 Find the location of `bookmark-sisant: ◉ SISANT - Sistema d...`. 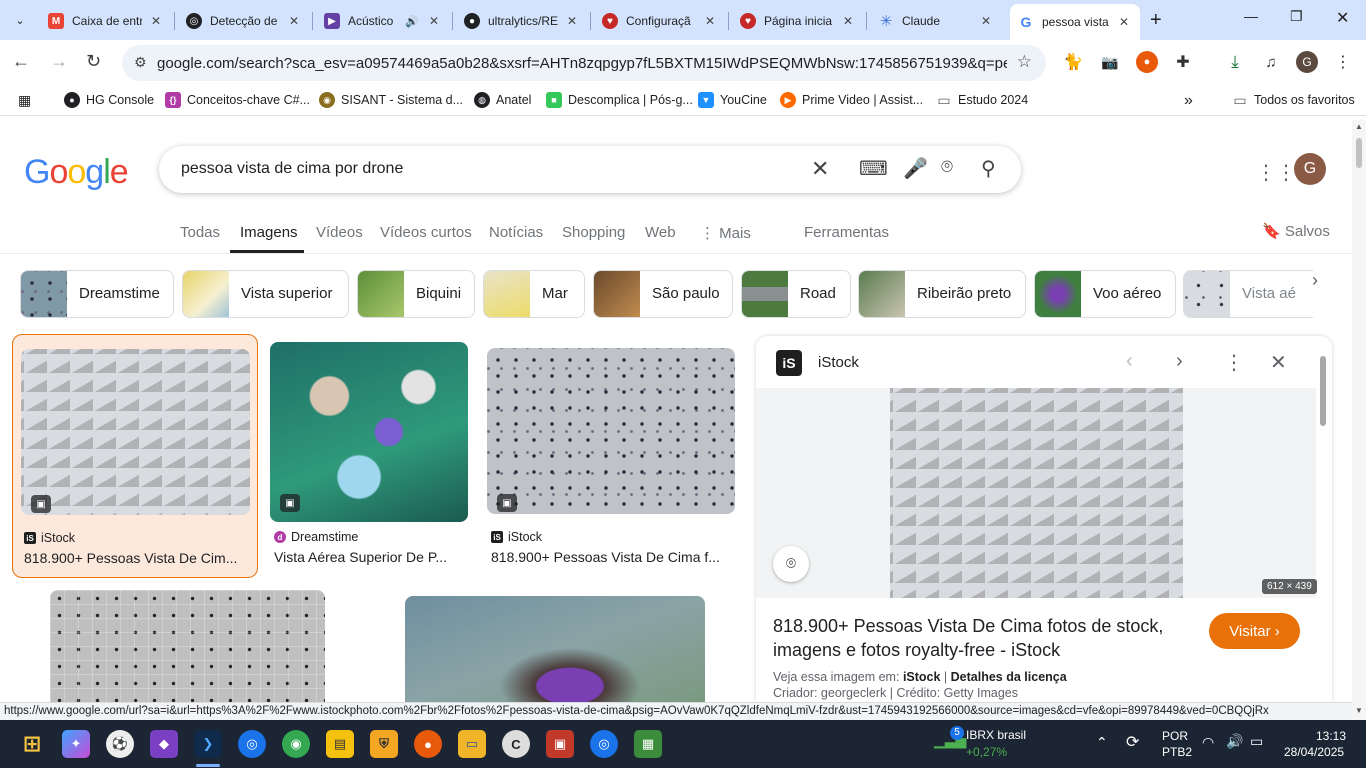

bookmark-sisant: ◉ SISANT - Sistema d... is located at coordinates (391, 100).